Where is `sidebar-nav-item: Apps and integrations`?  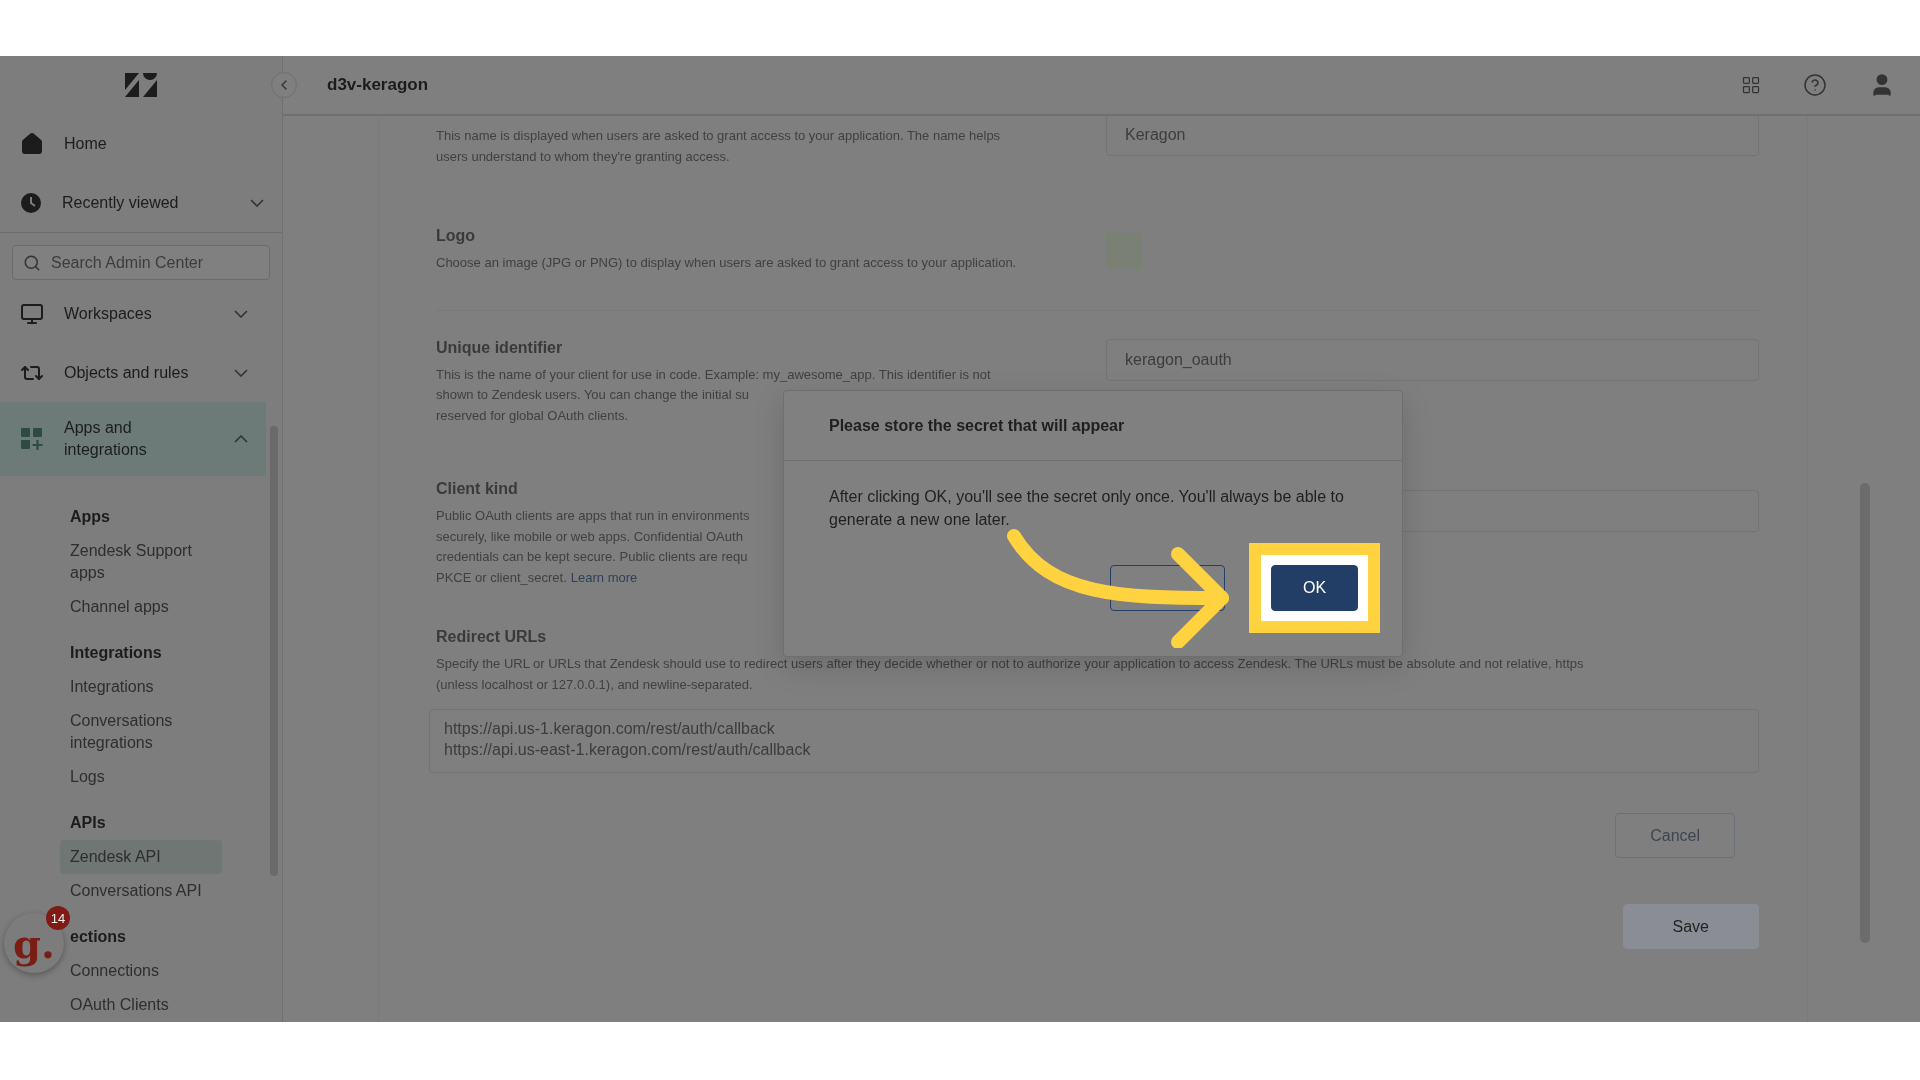
sidebar-nav-item: Apps and integrations is located at coordinates (133, 439).